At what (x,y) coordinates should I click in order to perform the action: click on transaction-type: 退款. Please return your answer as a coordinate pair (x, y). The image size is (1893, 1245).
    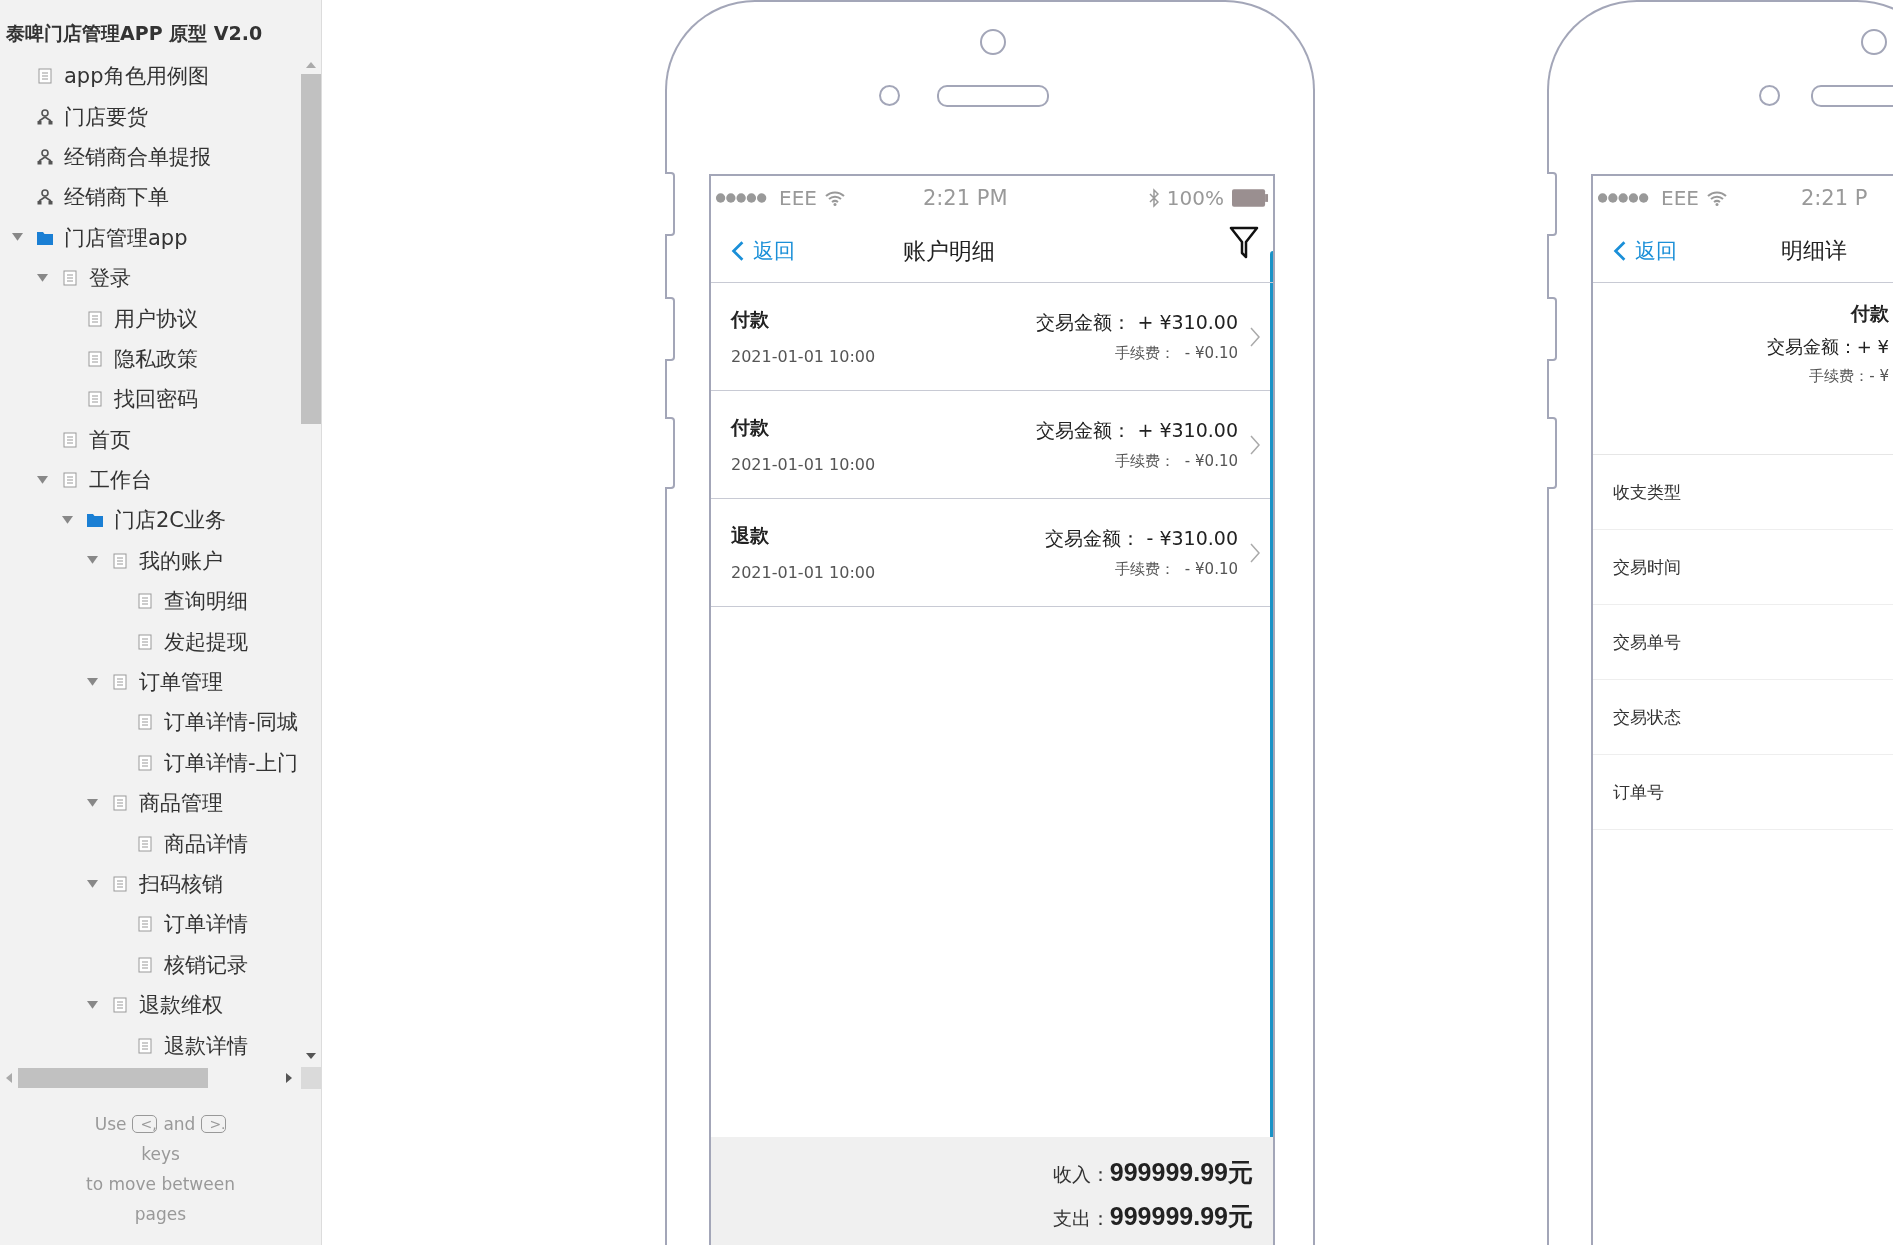
    Looking at the image, I should click on (750, 535).